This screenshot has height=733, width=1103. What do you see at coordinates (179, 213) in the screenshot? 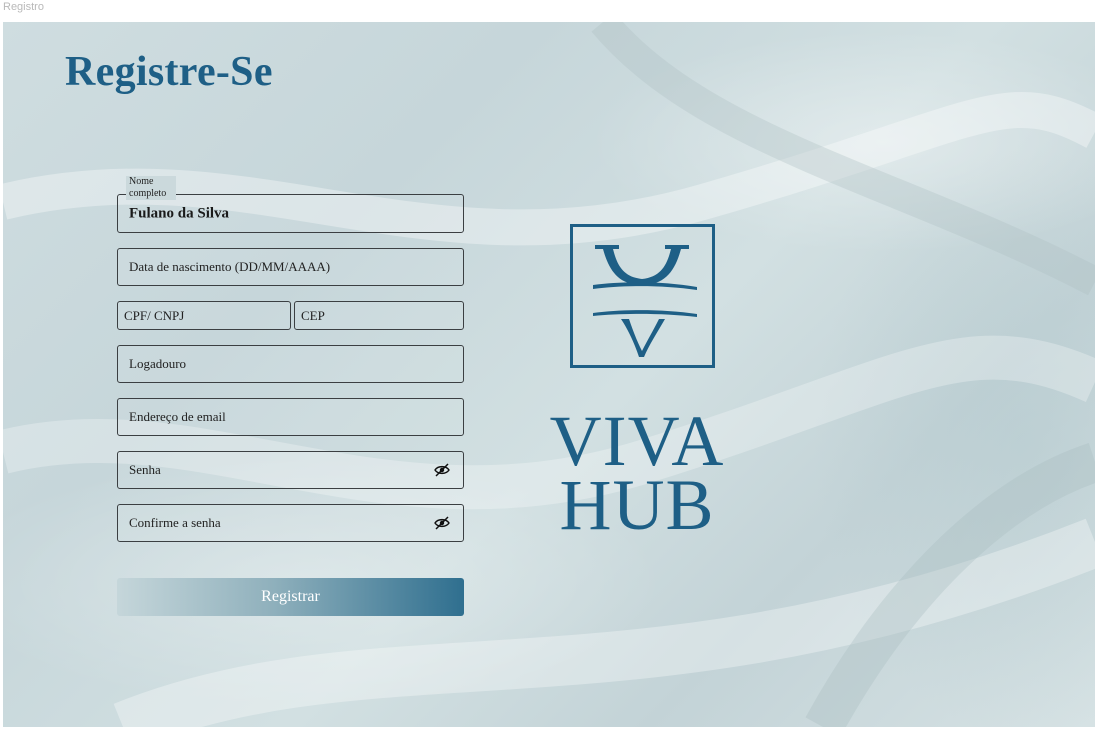
I see `full-name-value: Fulano da Silva` at bounding box center [179, 213].